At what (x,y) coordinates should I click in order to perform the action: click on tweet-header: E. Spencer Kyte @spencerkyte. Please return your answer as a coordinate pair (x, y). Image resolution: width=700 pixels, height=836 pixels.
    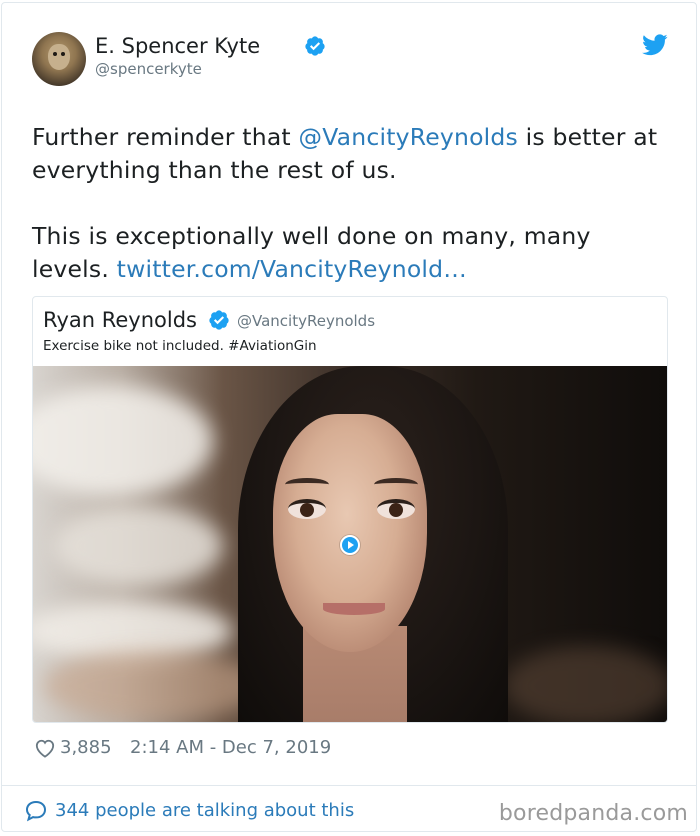
    Looking at the image, I should click on (352, 60).